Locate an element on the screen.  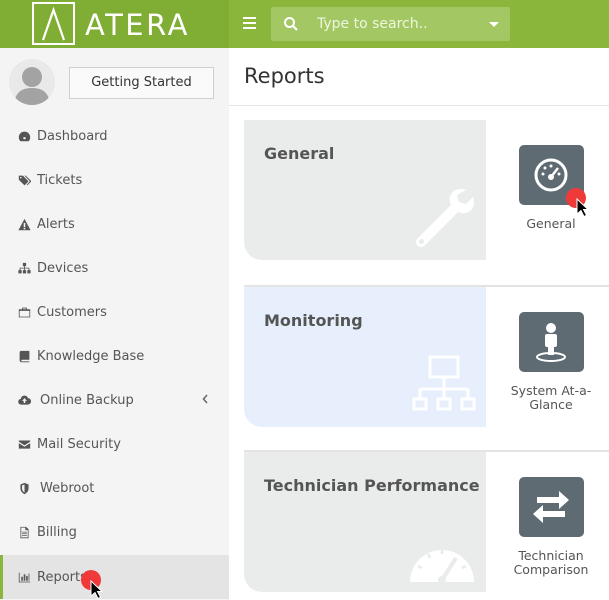
wrench-icon is located at coordinates (445, 218).